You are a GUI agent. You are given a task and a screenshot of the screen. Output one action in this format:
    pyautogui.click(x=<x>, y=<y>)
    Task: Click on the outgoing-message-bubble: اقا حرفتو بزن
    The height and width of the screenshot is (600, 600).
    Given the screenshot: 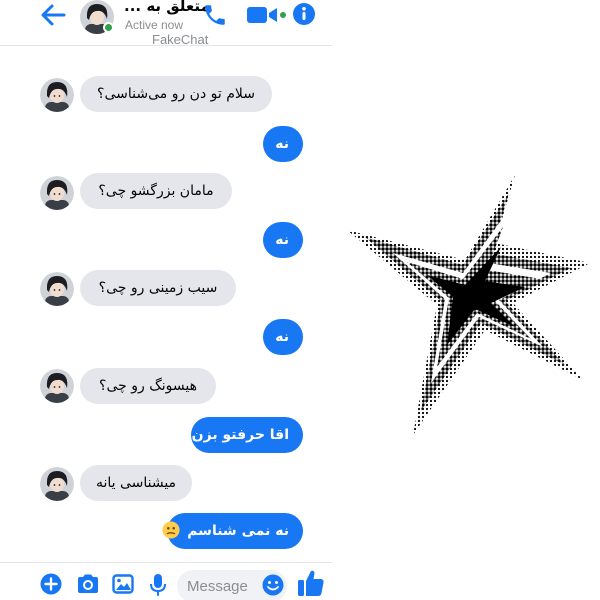 What is the action you would take?
    pyautogui.click(x=247, y=435)
    